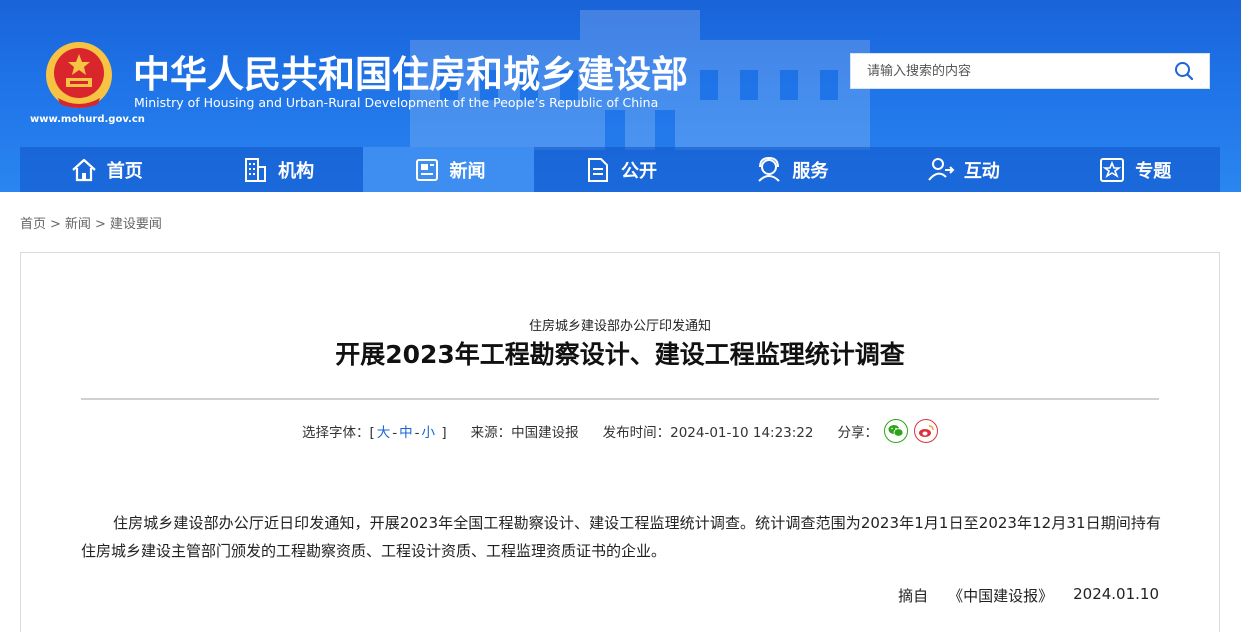  Describe the element at coordinates (338, 433) in the screenshot. I see `font-label: 选择字体：[` at that location.